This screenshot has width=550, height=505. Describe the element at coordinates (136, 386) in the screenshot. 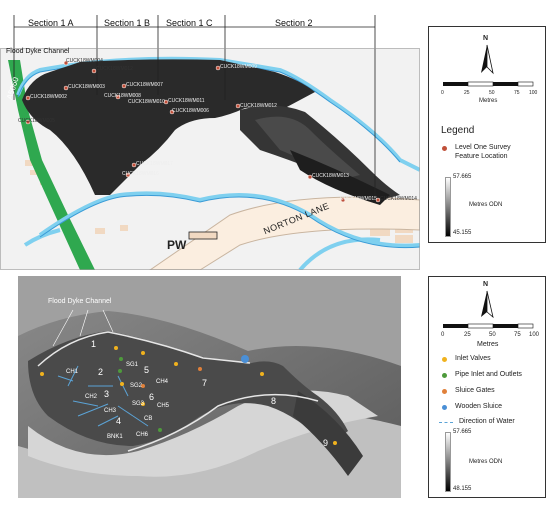

I see `gate-label: SG2` at that location.